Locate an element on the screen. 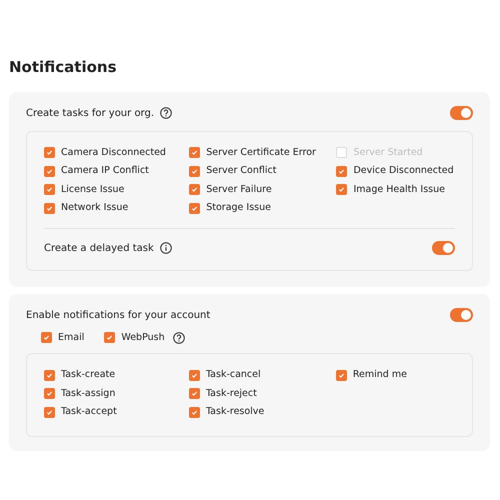 The image size is (500, 500). checkbox-label: License Issue is located at coordinates (92, 189).